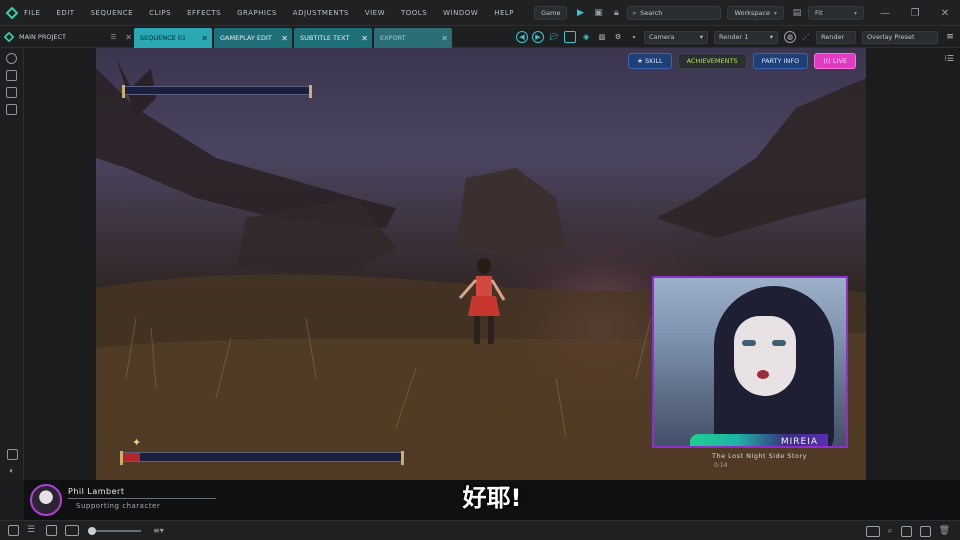 The height and width of the screenshot is (540, 960). I want to click on menu-sequence: SEQUENCE, so click(112, 13).